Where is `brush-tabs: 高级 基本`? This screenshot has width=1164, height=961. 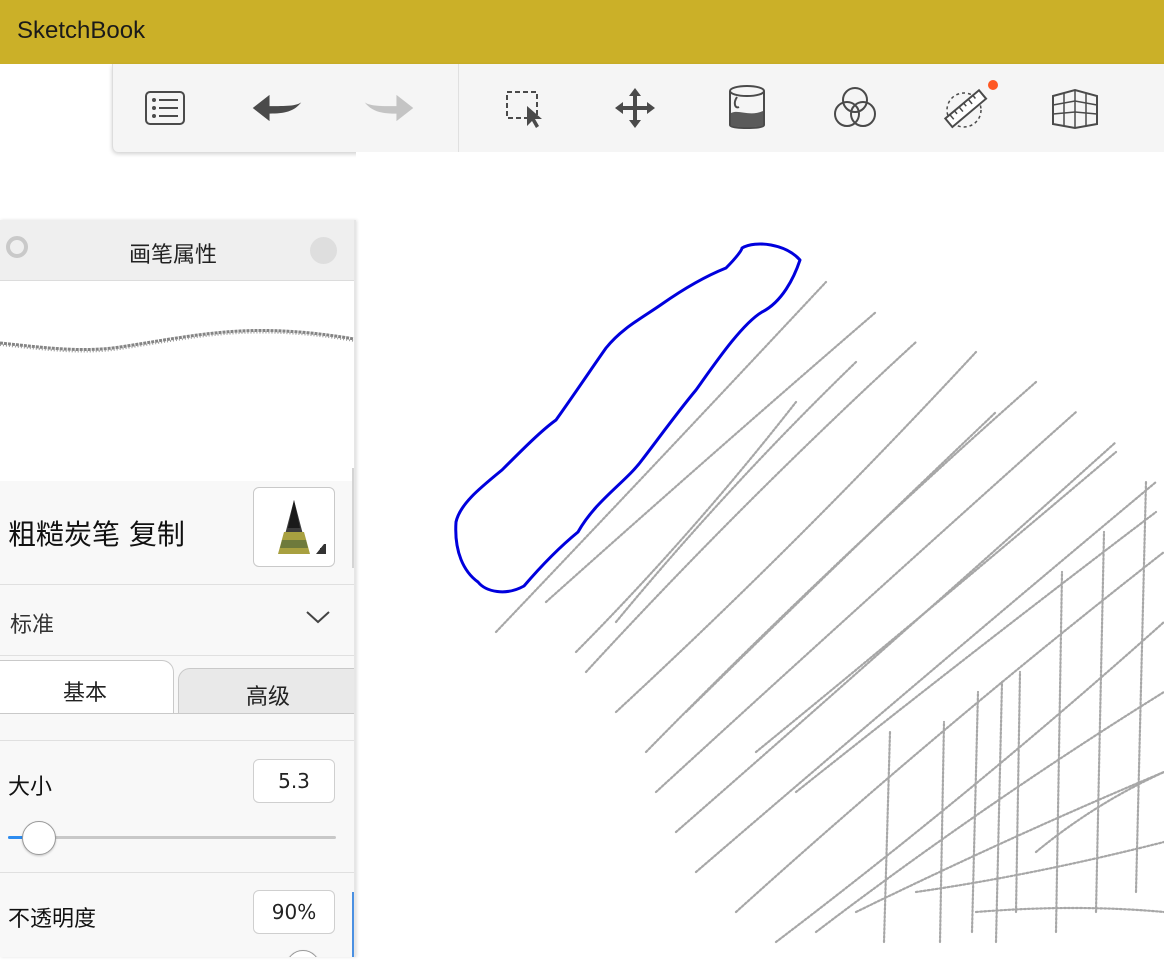
brush-tabs: 高级 基本 is located at coordinates (177, 687).